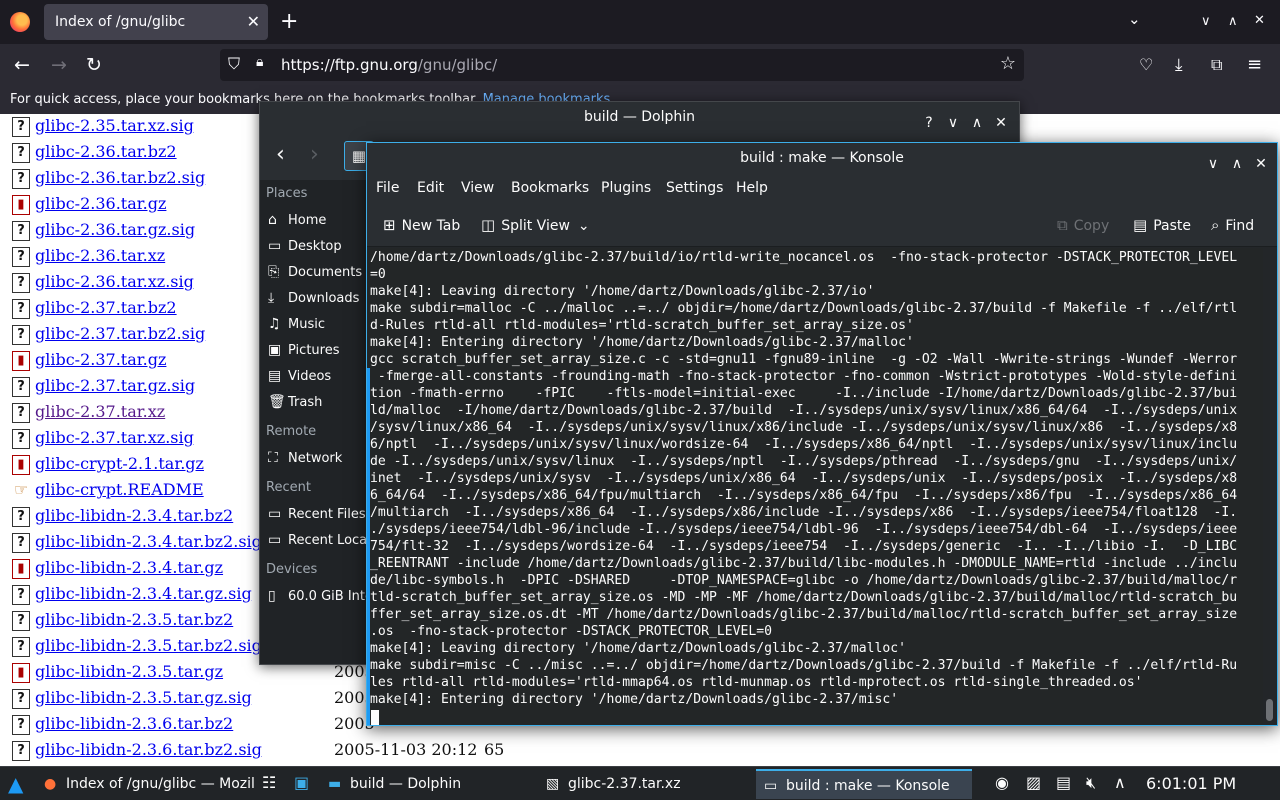  I want to click on new-tab-button: ⊞ New Tab, so click(421, 225).